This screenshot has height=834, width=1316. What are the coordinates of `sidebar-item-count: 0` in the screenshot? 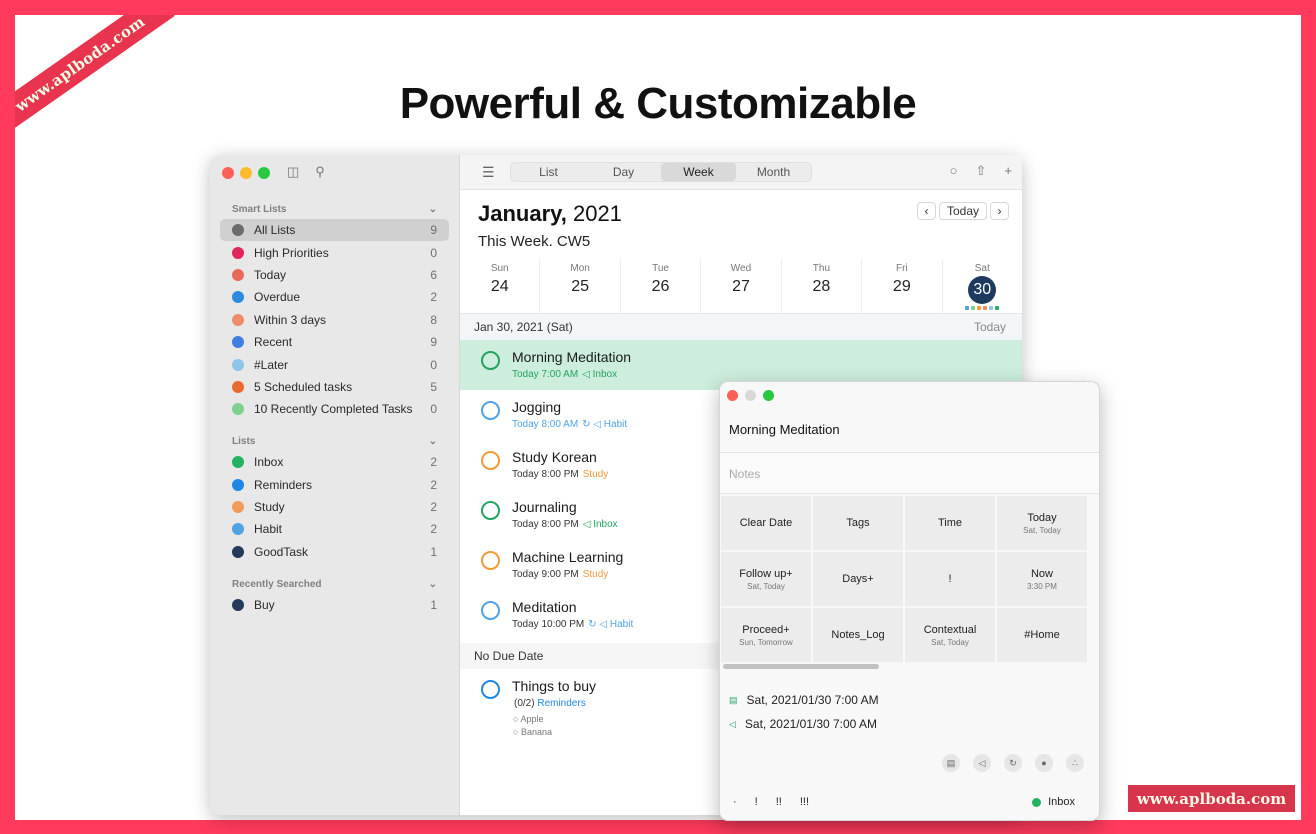 It's located at (433, 409).